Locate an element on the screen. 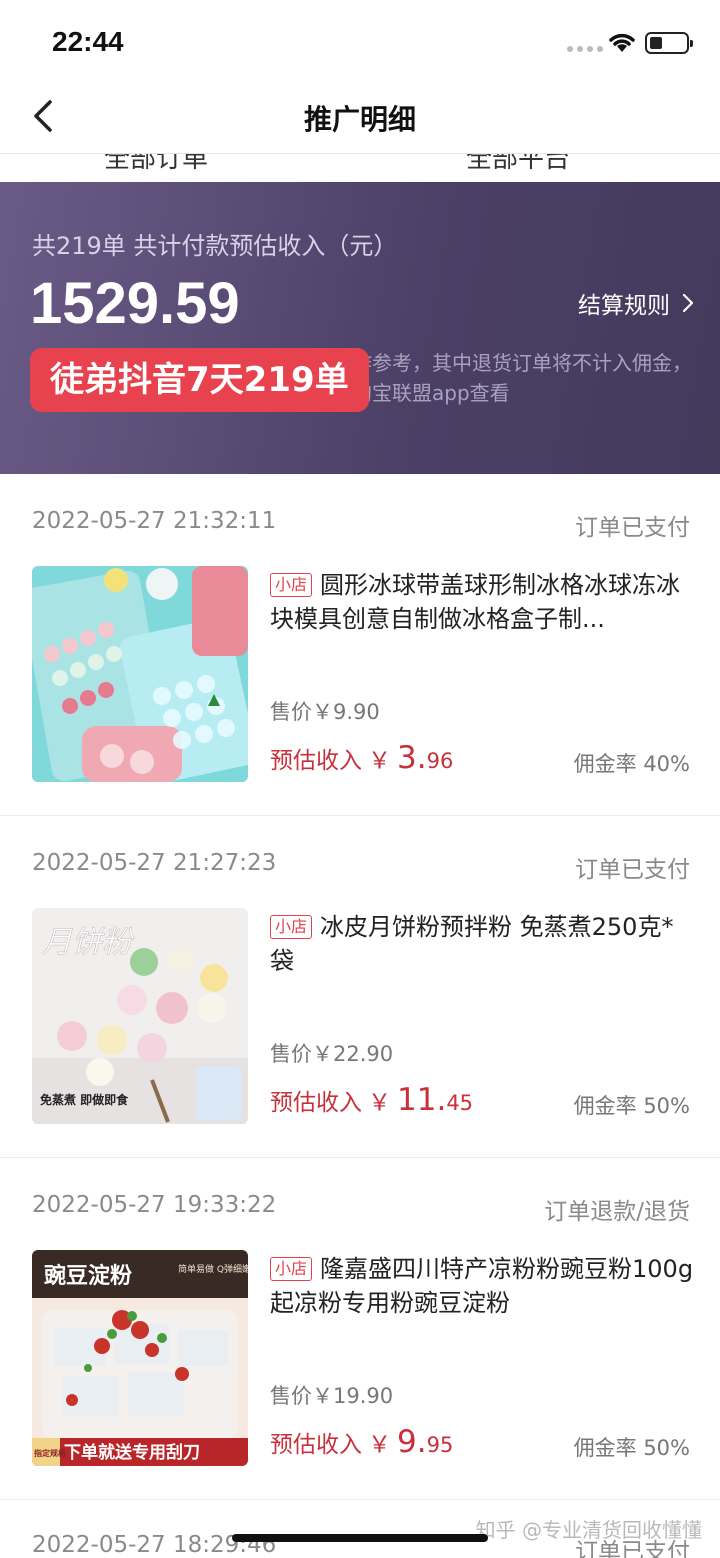  income-decimal: 95 is located at coordinates (440, 1445).